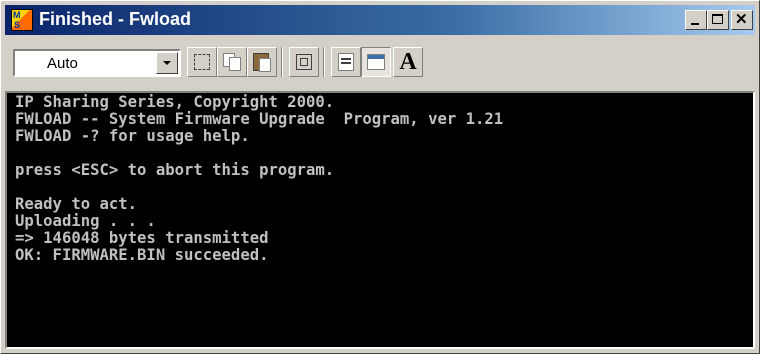  Describe the element at coordinates (167, 63) in the screenshot. I see `chevron-down-icon` at that location.